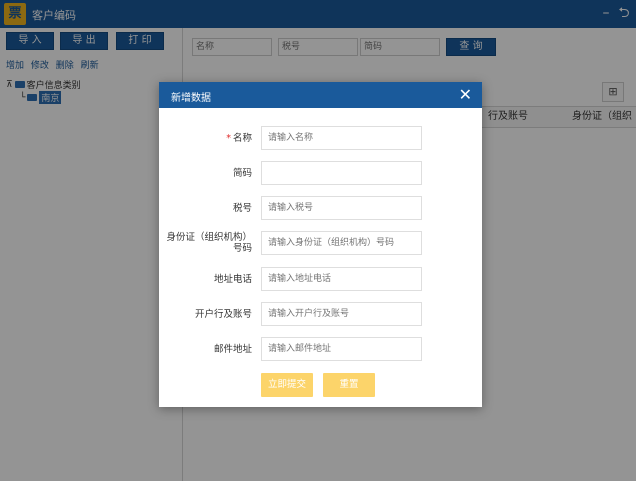  Describe the element at coordinates (341, 138) in the screenshot. I see `name-field` at that location.